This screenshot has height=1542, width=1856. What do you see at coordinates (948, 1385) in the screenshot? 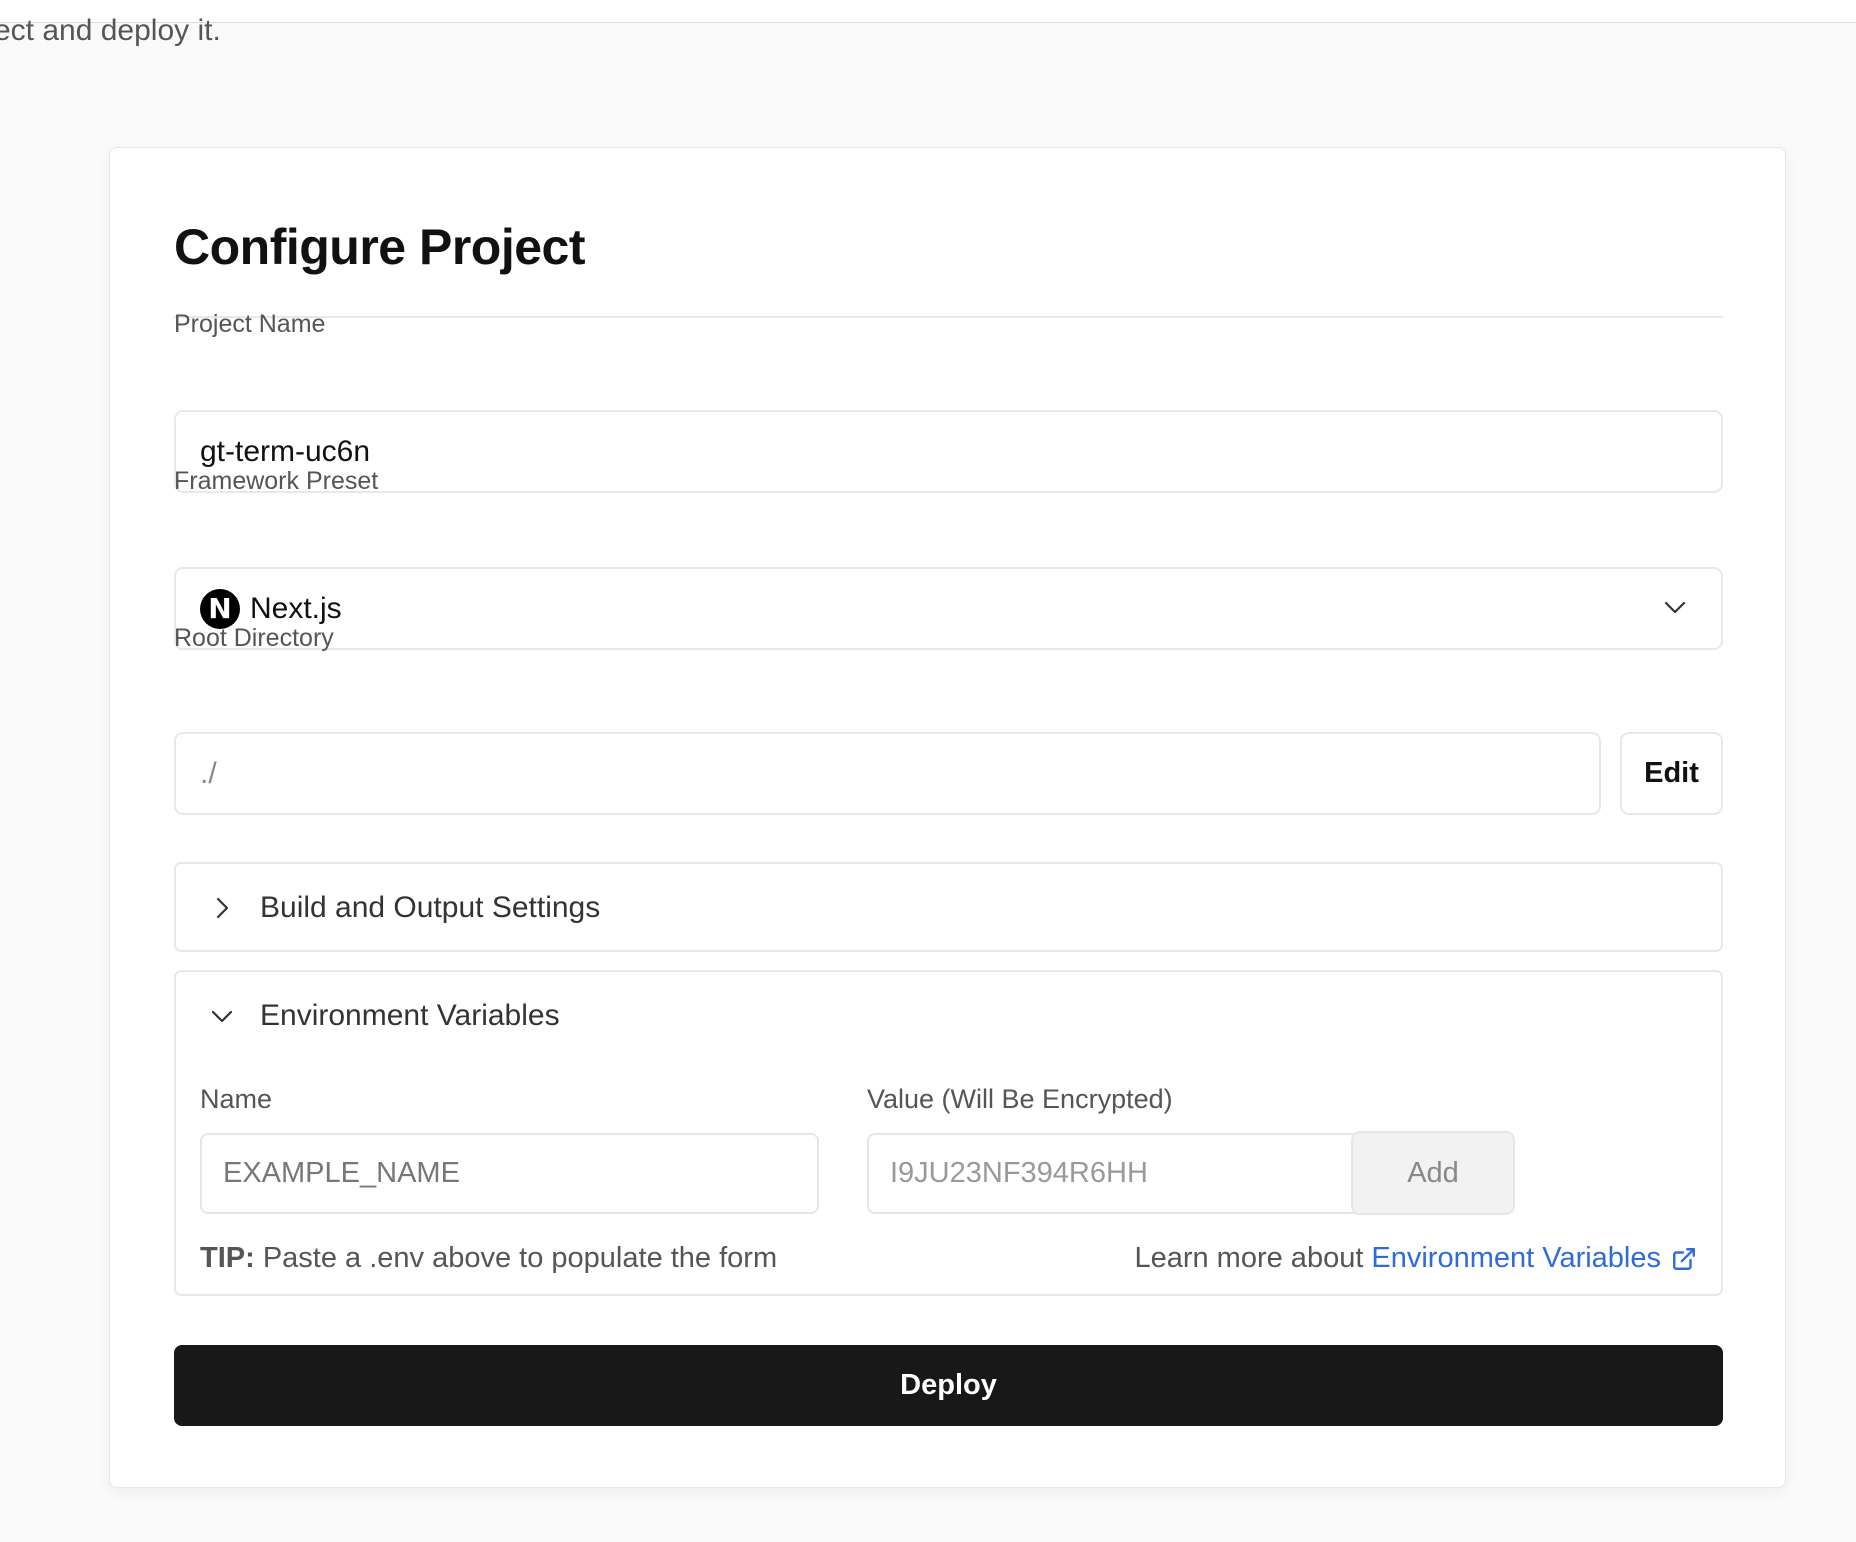
I see `deploy-button: Deploy` at bounding box center [948, 1385].